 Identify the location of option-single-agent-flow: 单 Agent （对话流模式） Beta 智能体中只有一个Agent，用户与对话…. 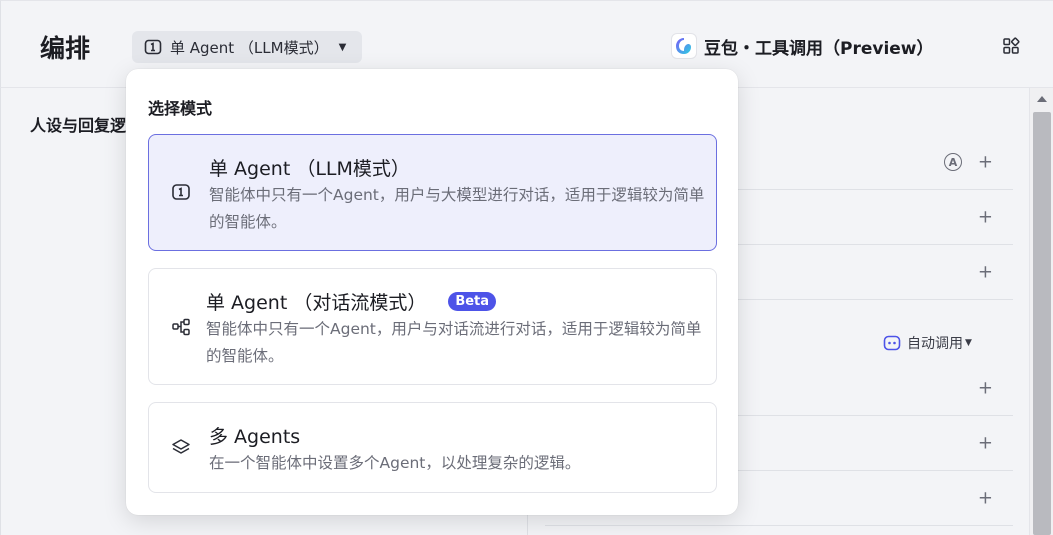
(432, 326).